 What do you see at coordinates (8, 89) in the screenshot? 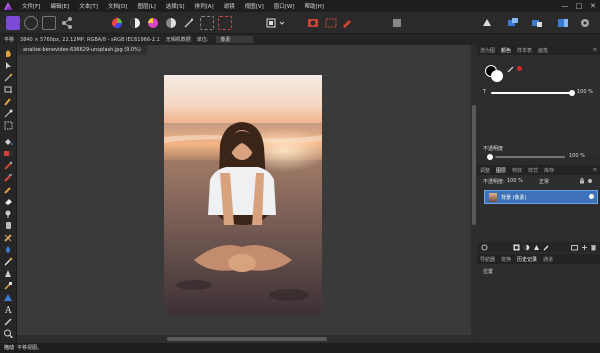
I see `crop-tool-icon` at bounding box center [8, 89].